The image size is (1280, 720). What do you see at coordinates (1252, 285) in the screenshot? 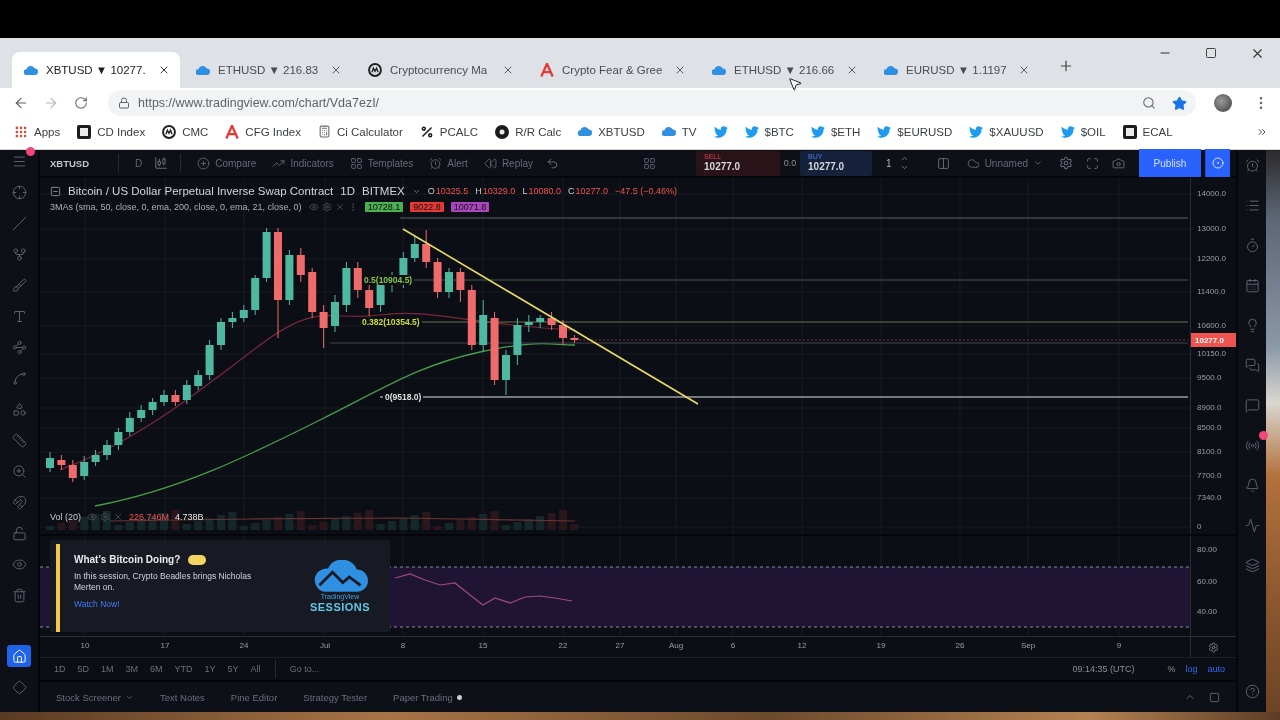
I see `calendar-icon` at bounding box center [1252, 285].